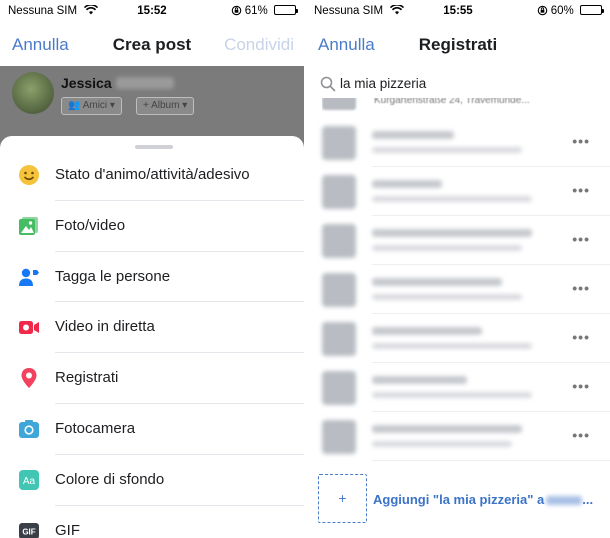  What do you see at coordinates (152, 522) in the screenshot?
I see `option-gif: GIF GIF` at bounding box center [152, 522].